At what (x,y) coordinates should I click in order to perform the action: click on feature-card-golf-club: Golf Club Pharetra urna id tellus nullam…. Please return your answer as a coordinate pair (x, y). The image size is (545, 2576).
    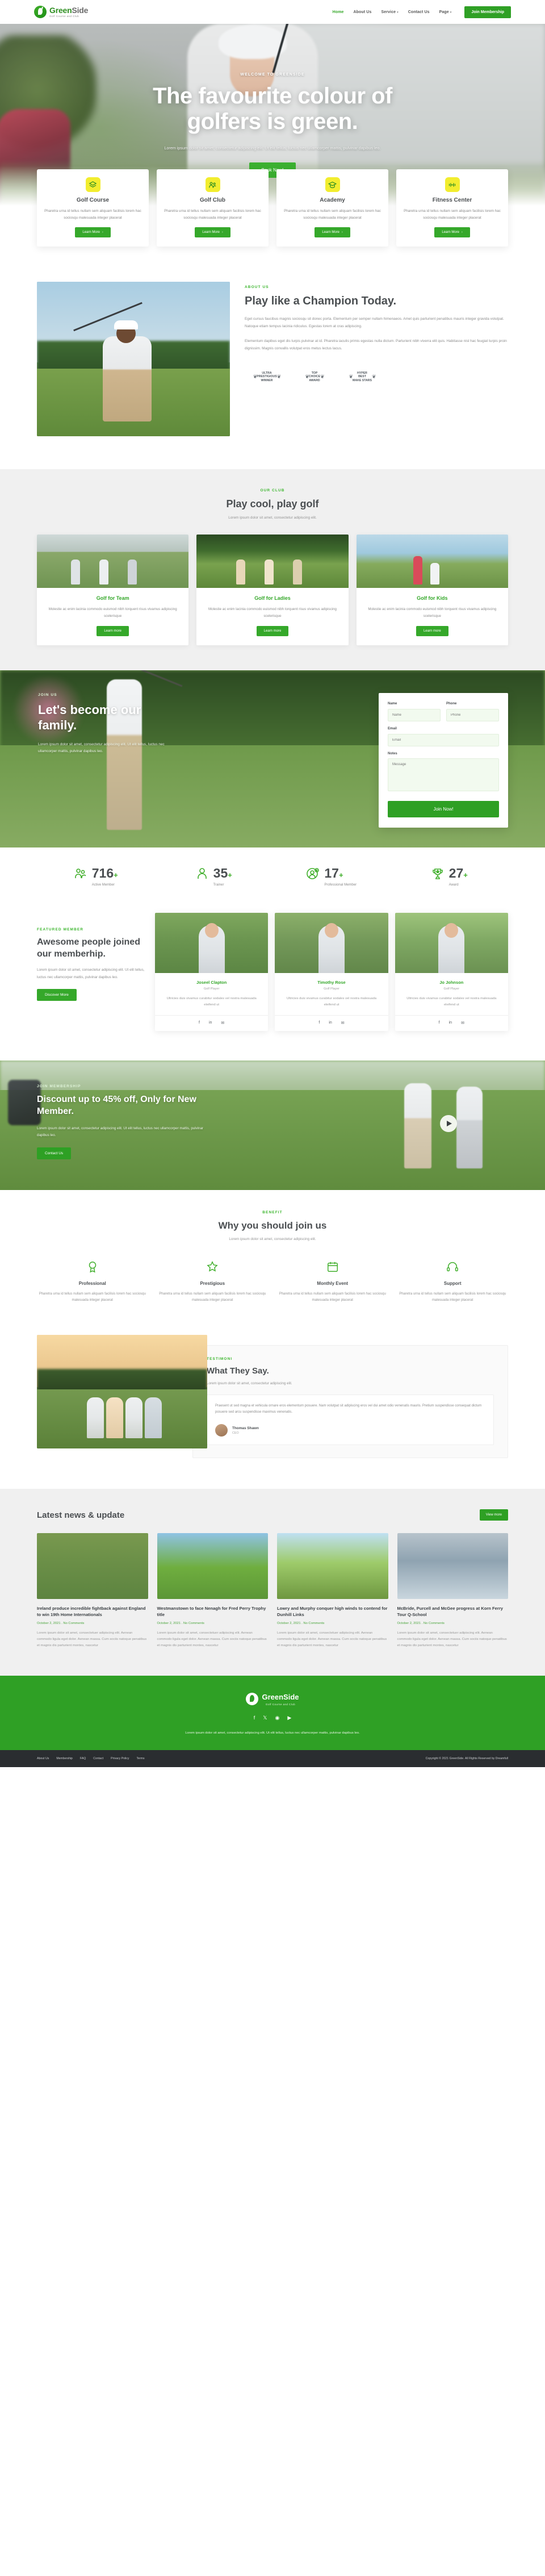
    Looking at the image, I should click on (213, 208).